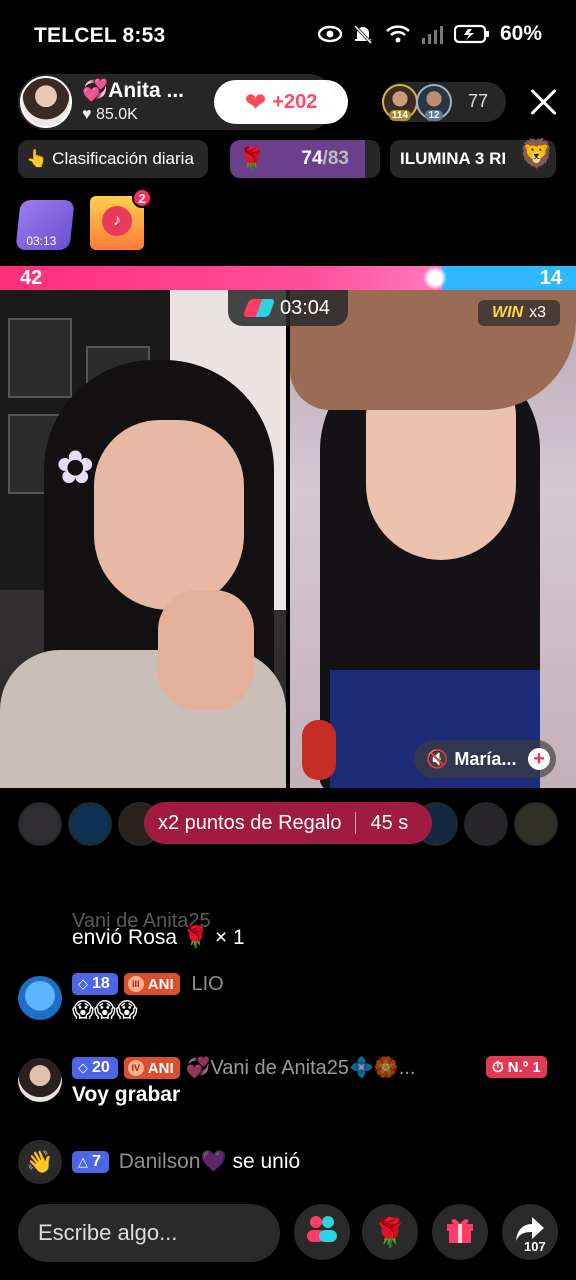 This screenshot has height=1280, width=576. I want to click on status-bar-left: TELCEL 8:53, so click(99, 36).